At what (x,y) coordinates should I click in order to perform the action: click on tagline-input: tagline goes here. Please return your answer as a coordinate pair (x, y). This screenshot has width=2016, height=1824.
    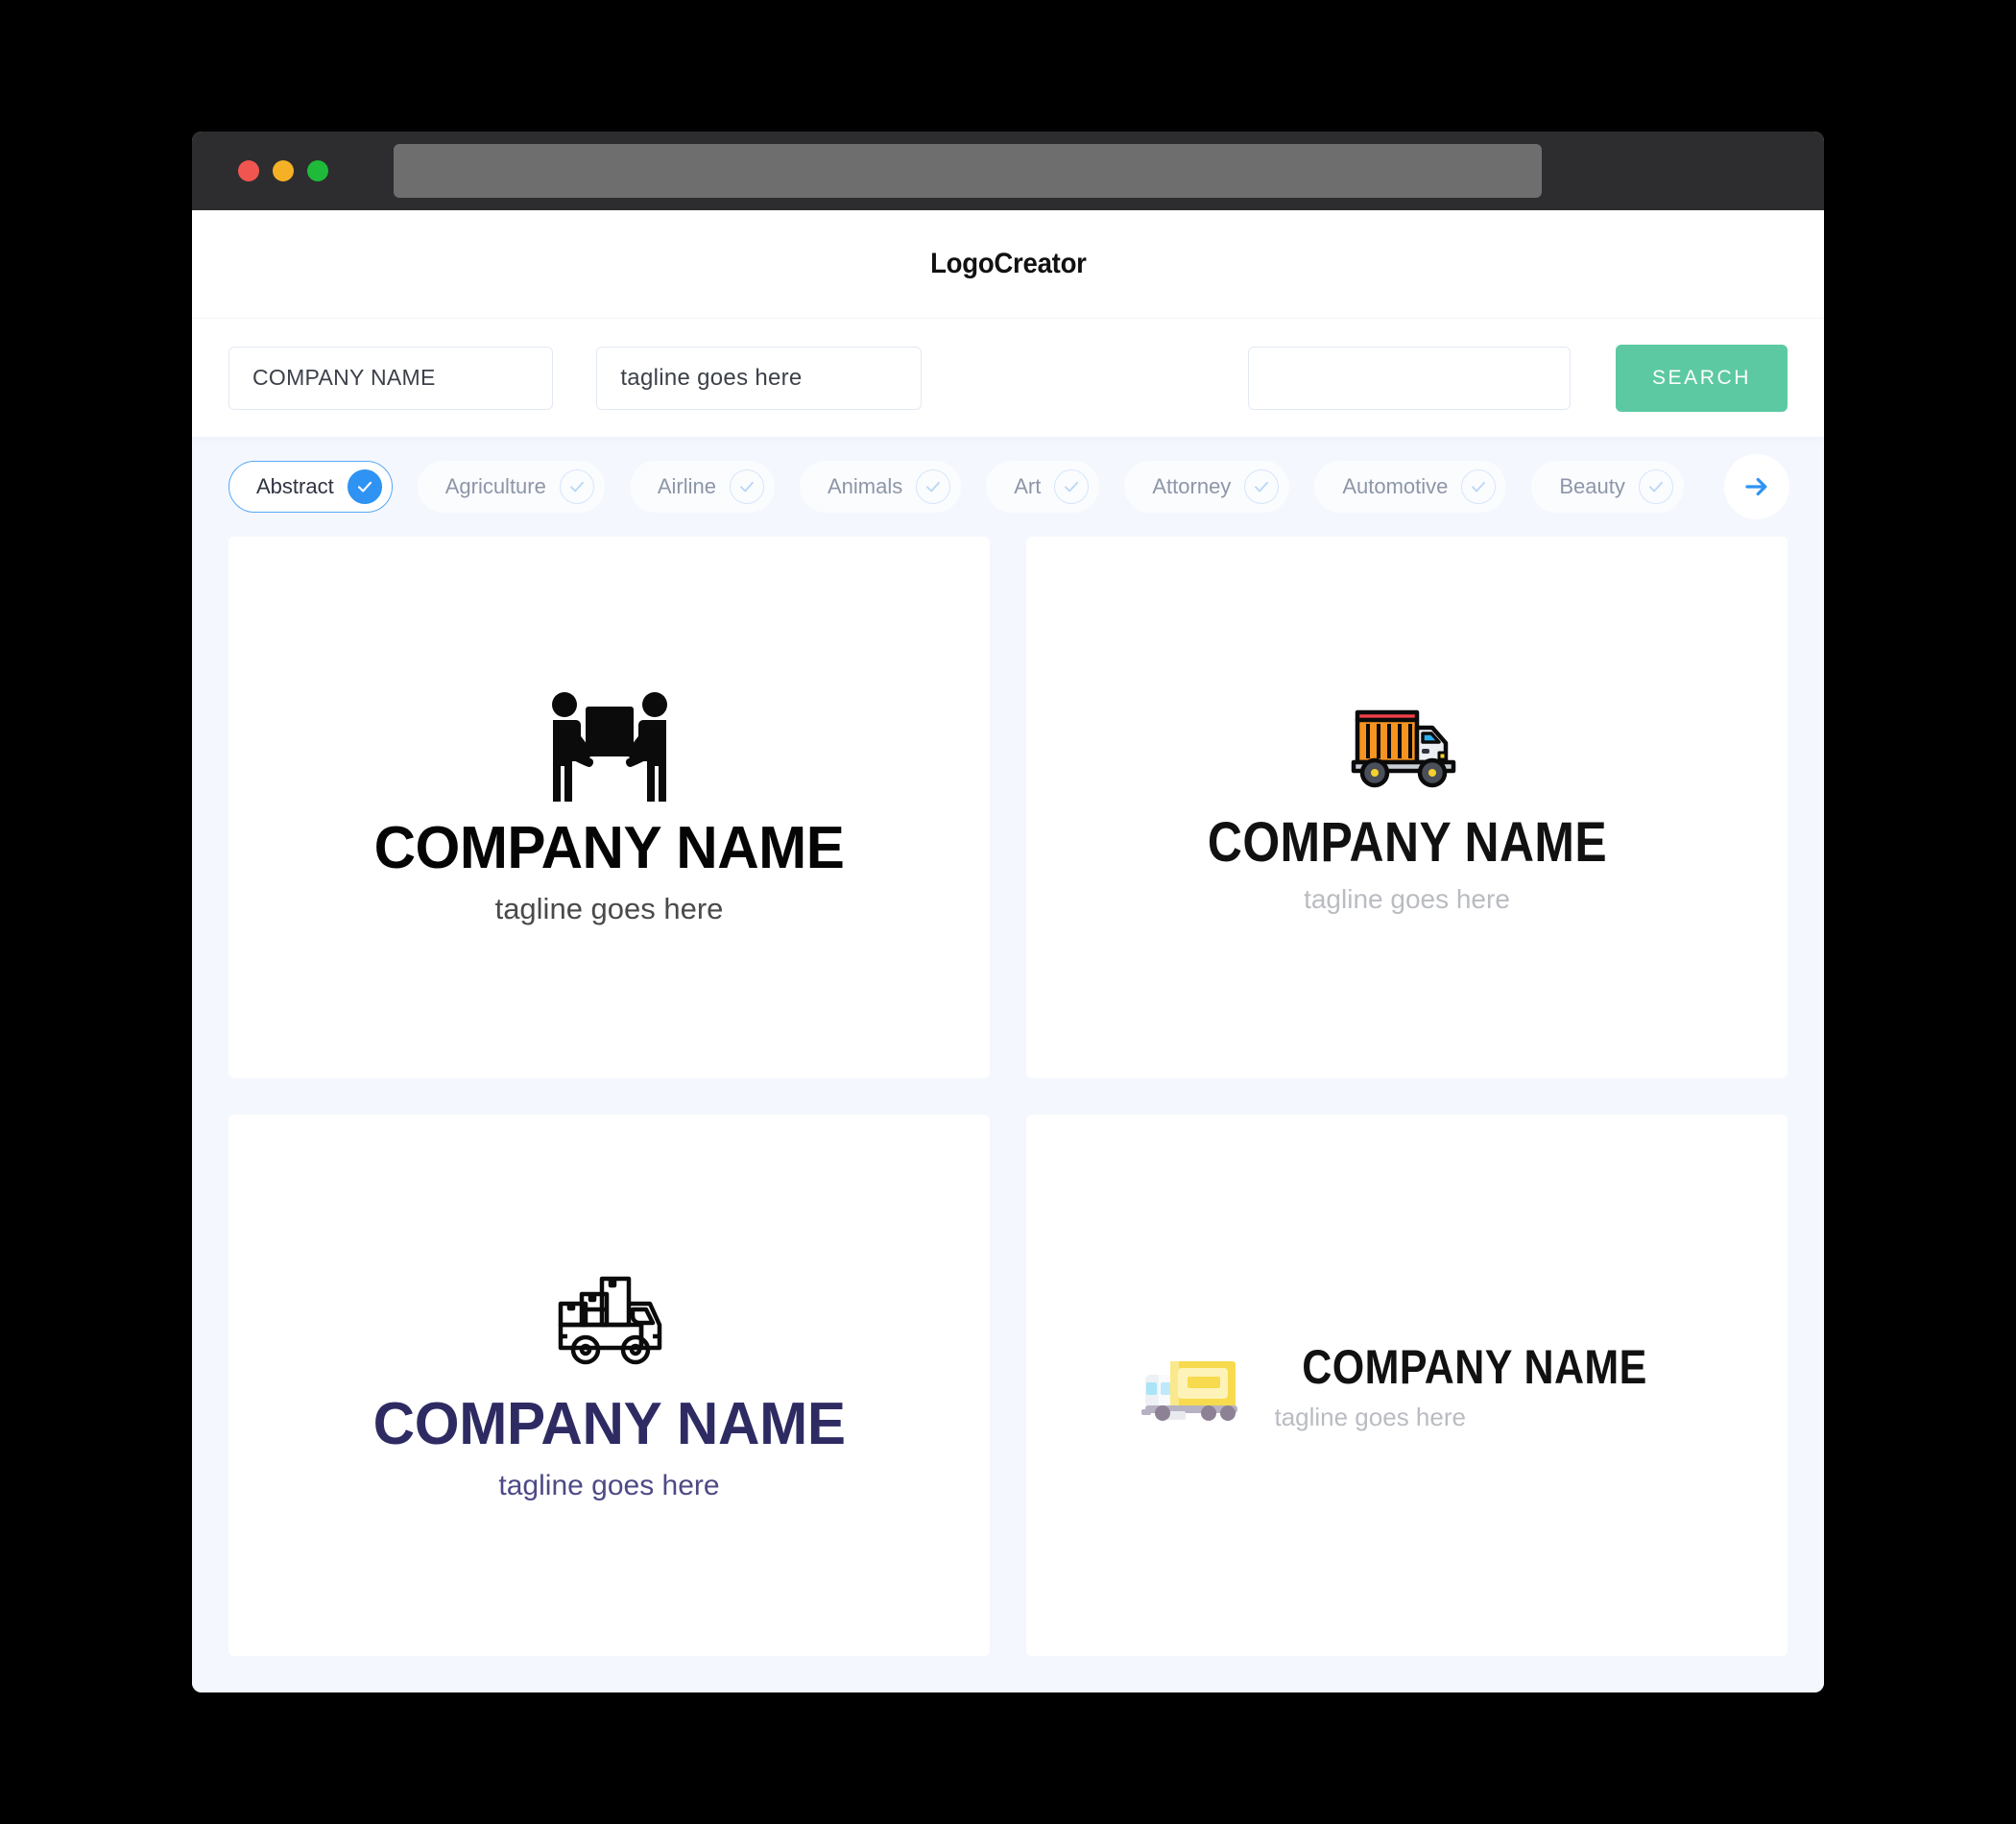
    Looking at the image, I should click on (759, 378).